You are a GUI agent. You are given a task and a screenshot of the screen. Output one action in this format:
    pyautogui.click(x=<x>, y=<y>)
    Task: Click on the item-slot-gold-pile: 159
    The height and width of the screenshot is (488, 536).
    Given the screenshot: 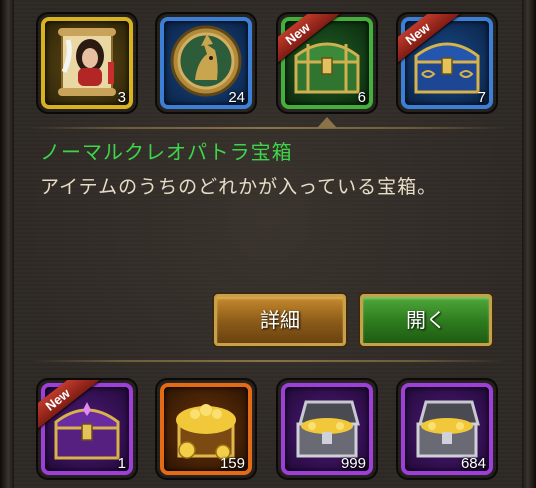 What is the action you would take?
    pyautogui.click(x=206, y=429)
    